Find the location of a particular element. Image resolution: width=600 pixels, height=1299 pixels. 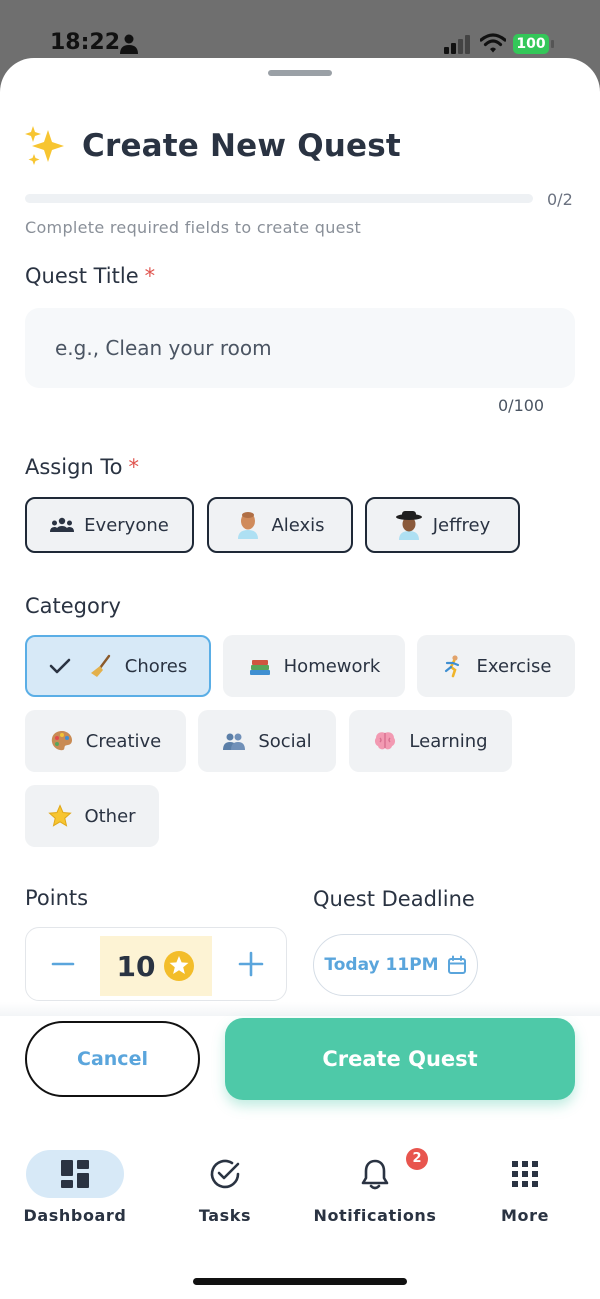

category-label: Category is located at coordinates (73, 606).